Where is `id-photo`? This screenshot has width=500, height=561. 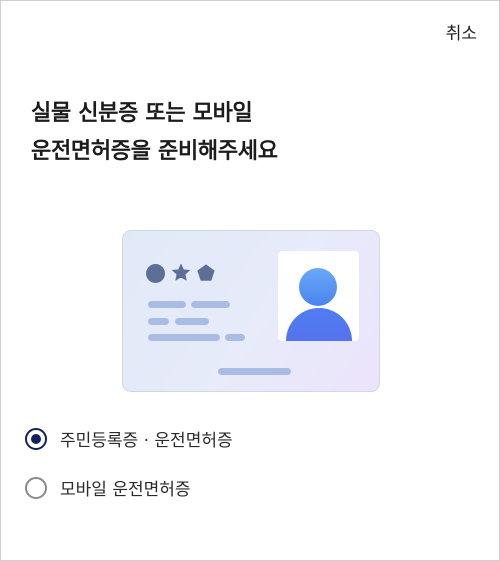 id-photo is located at coordinates (318, 296).